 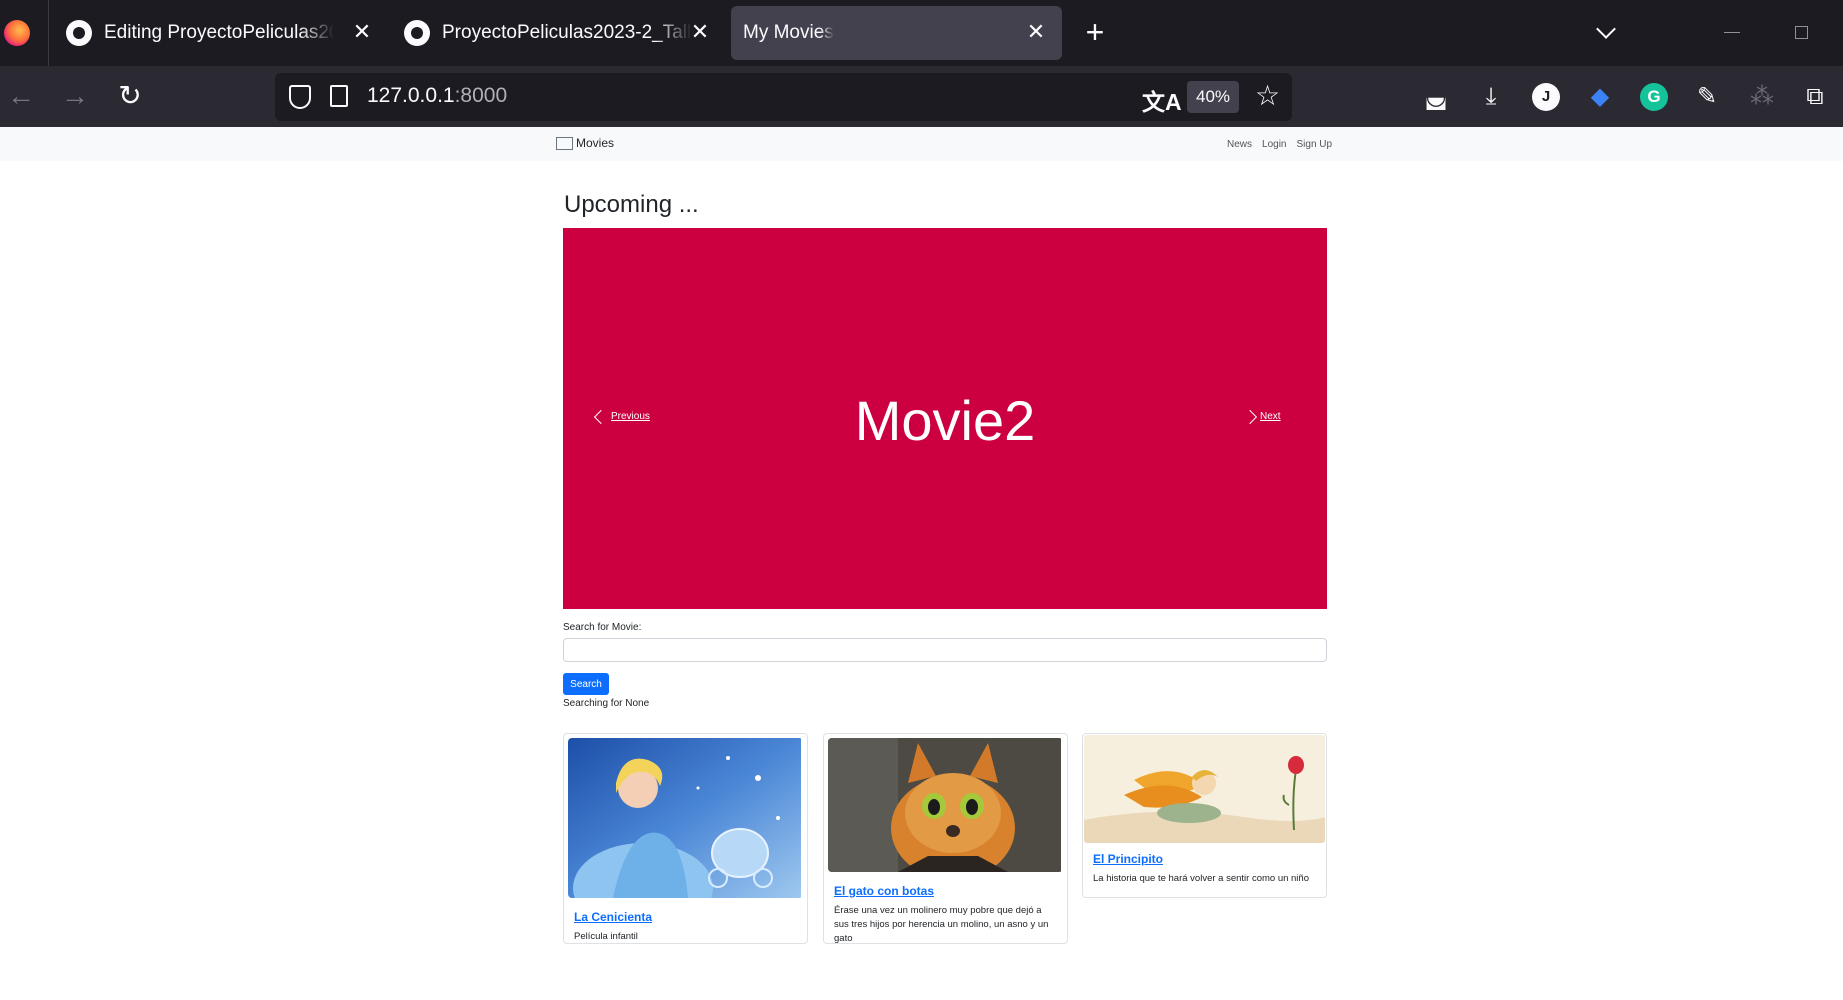 What do you see at coordinates (586, 684) in the screenshot?
I see `search-button: Search` at bounding box center [586, 684].